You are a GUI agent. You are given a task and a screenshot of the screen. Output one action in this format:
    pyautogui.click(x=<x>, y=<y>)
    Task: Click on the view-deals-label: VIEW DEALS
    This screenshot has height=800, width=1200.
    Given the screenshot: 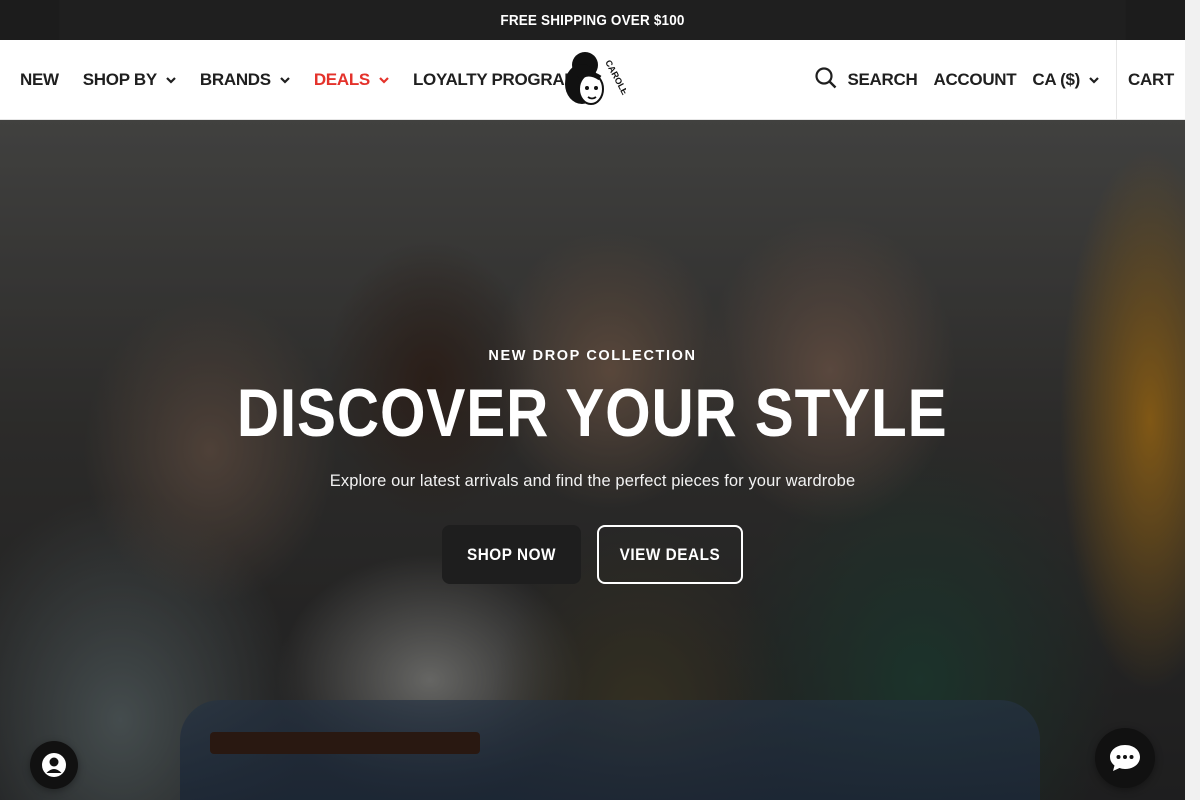 What is the action you would take?
    pyautogui.click(x=670, y=554)
    